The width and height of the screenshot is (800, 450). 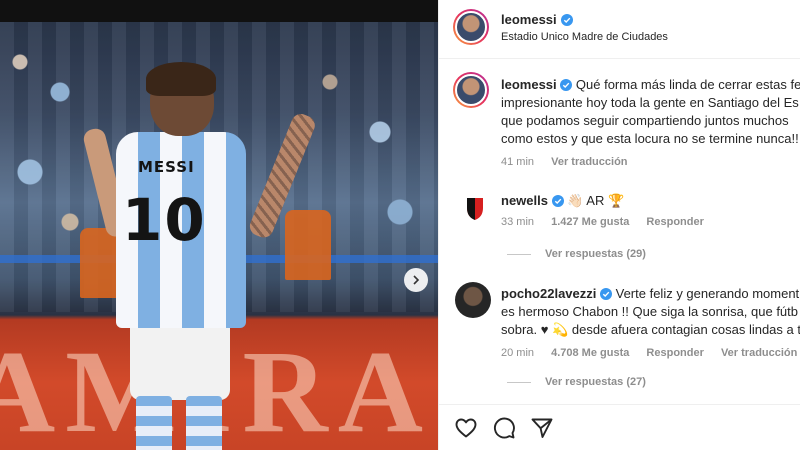 I want to click on actions-divider, so click(x=619, y=404).